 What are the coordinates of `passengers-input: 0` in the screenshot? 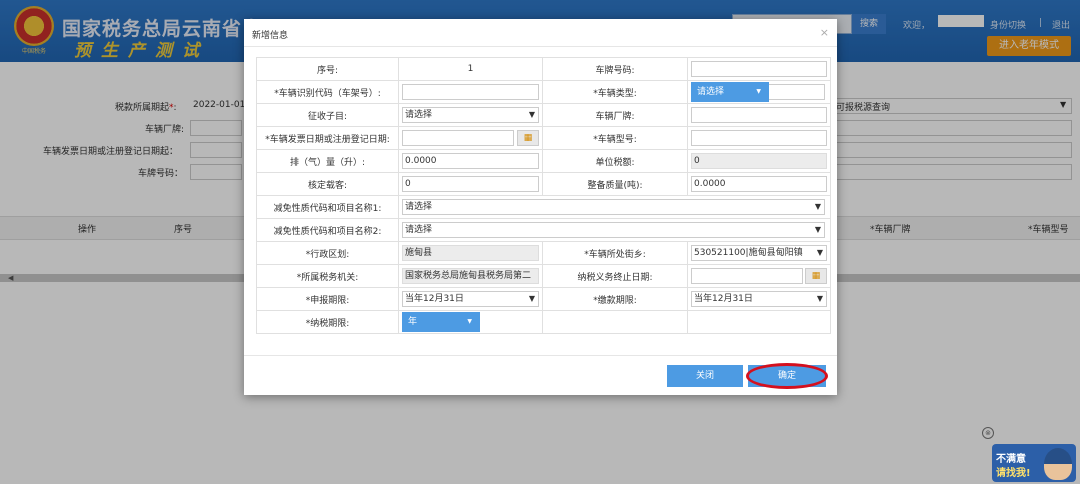 It's located at (470, 184).